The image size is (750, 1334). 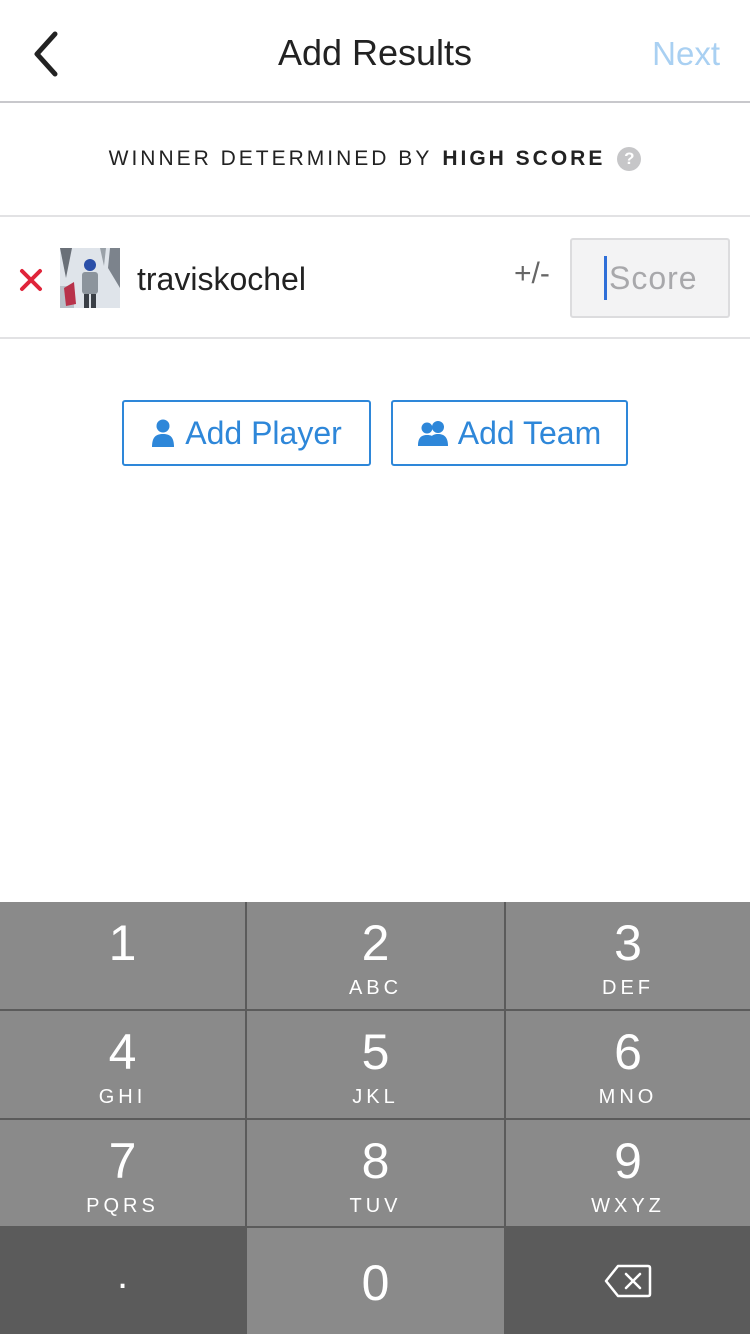 I want to click on key-digit: 5, so click(x=375, y=1052).